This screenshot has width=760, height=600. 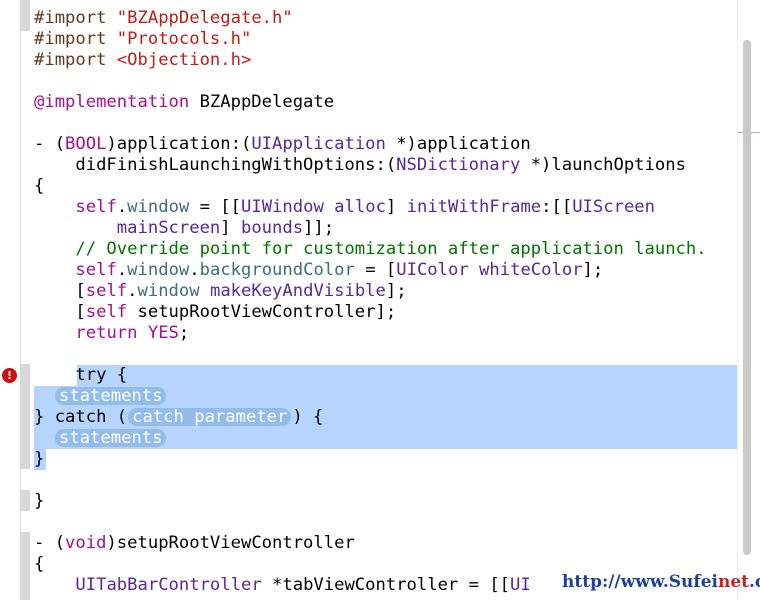 I want to click on code-line: [self.window makeKeyAndVisible];, so click(x=220, y=291).